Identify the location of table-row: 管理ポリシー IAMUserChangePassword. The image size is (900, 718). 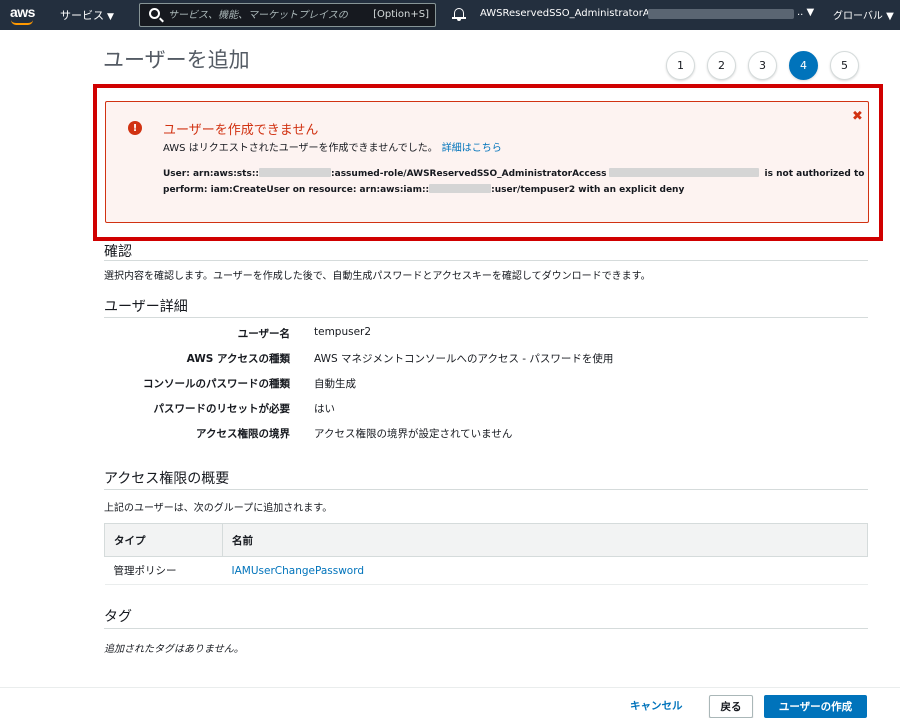
(486, 570).